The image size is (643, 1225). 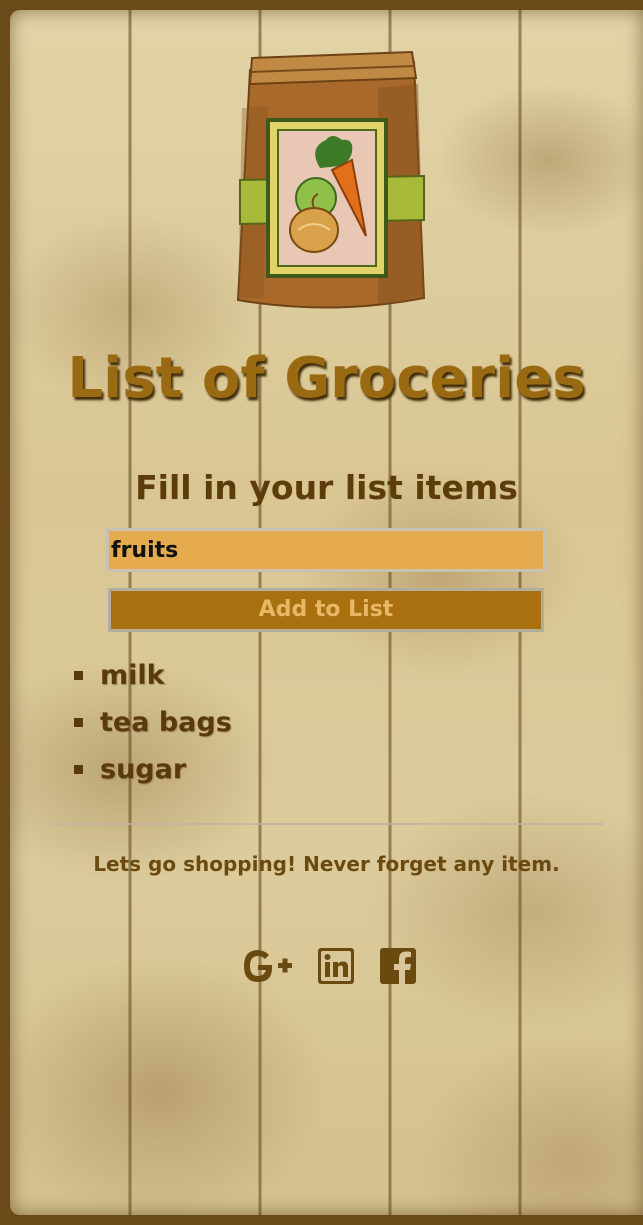 I want to click on facebook-link, so click(x=398, y=966).